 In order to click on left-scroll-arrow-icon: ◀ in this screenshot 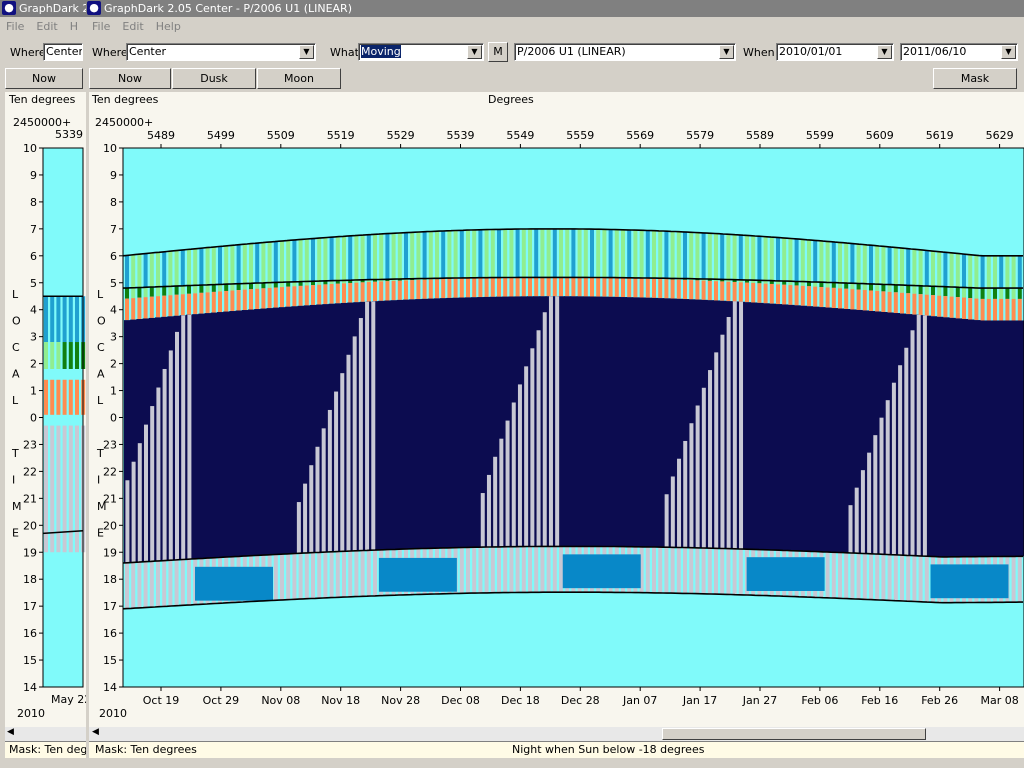, I will do `click(10, 732)`.